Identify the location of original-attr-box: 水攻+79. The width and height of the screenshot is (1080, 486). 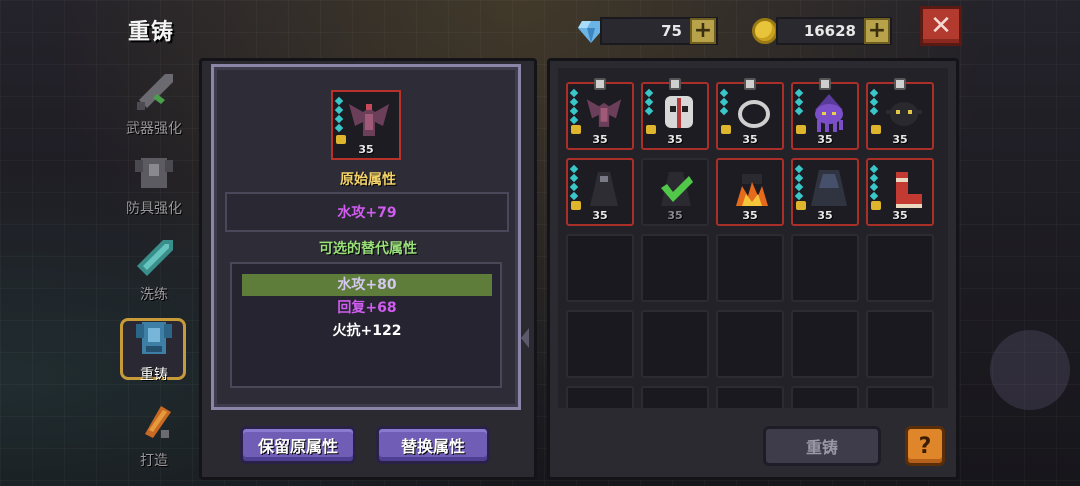
(367, 212).